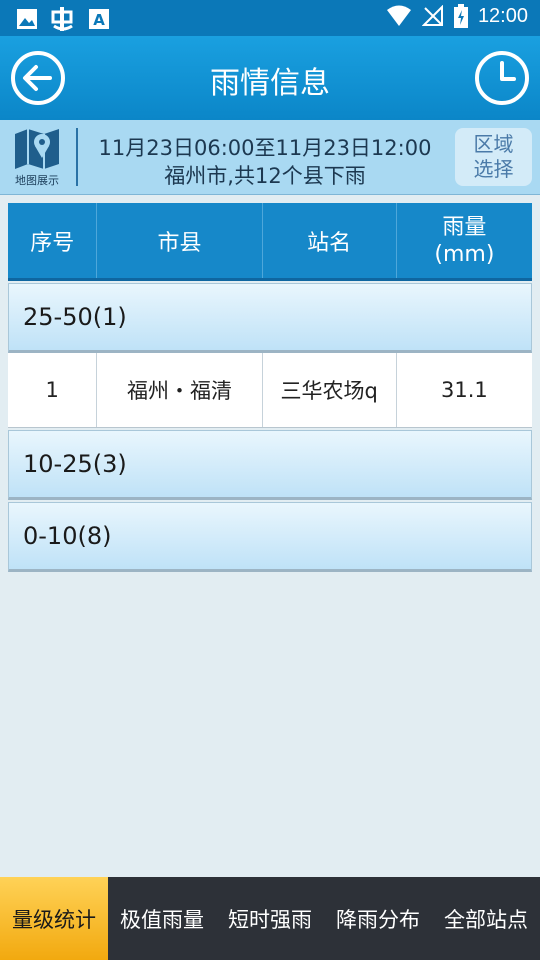 The height and width of the screenshot is (960, 540). What do you see at coordinates (270, 318) in the screenshot?
I see `group-row-25-50: 25-50(1)` at bounding box center [270, 318].